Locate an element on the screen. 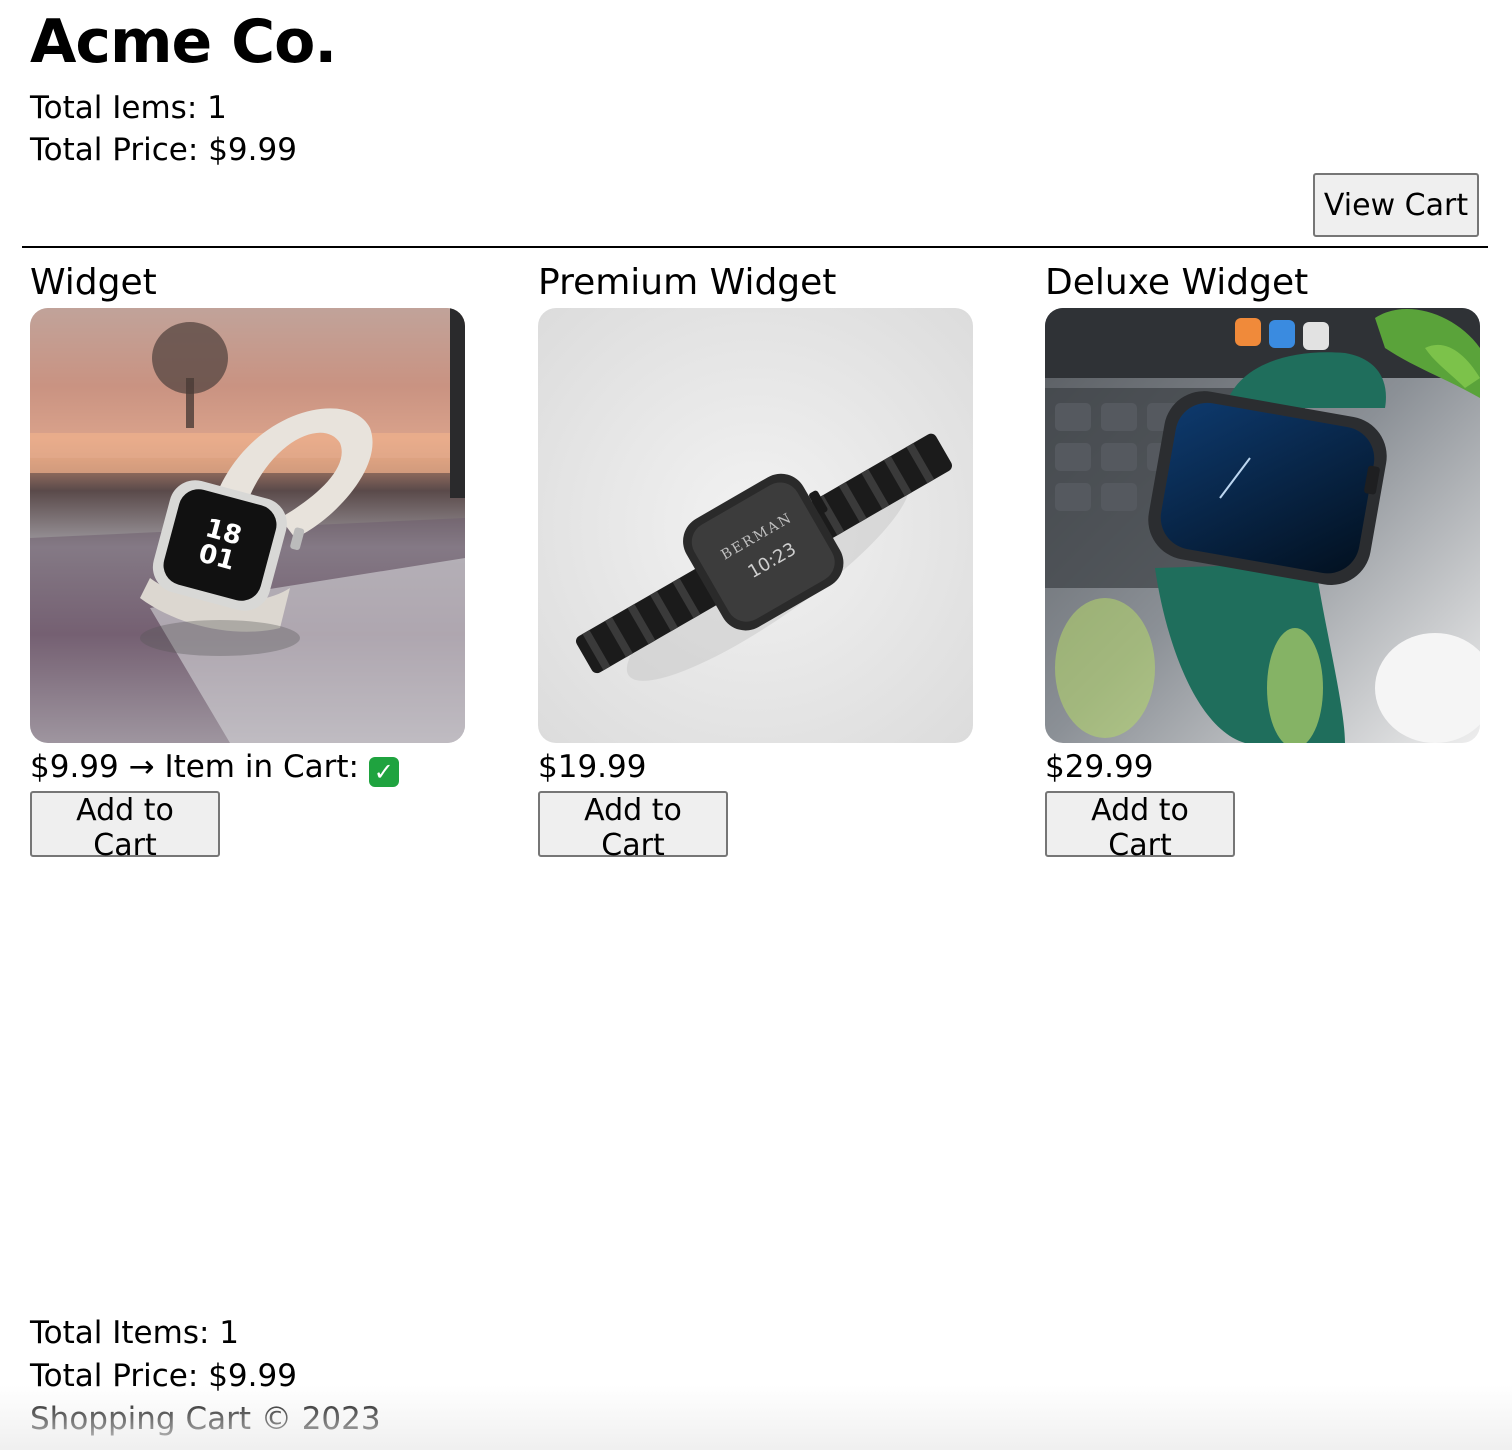 Image resolution: width=1512 pixels, height=1450 pixels. footer-total-items: Total Items: 1 is located at coordinates (205, 1333).